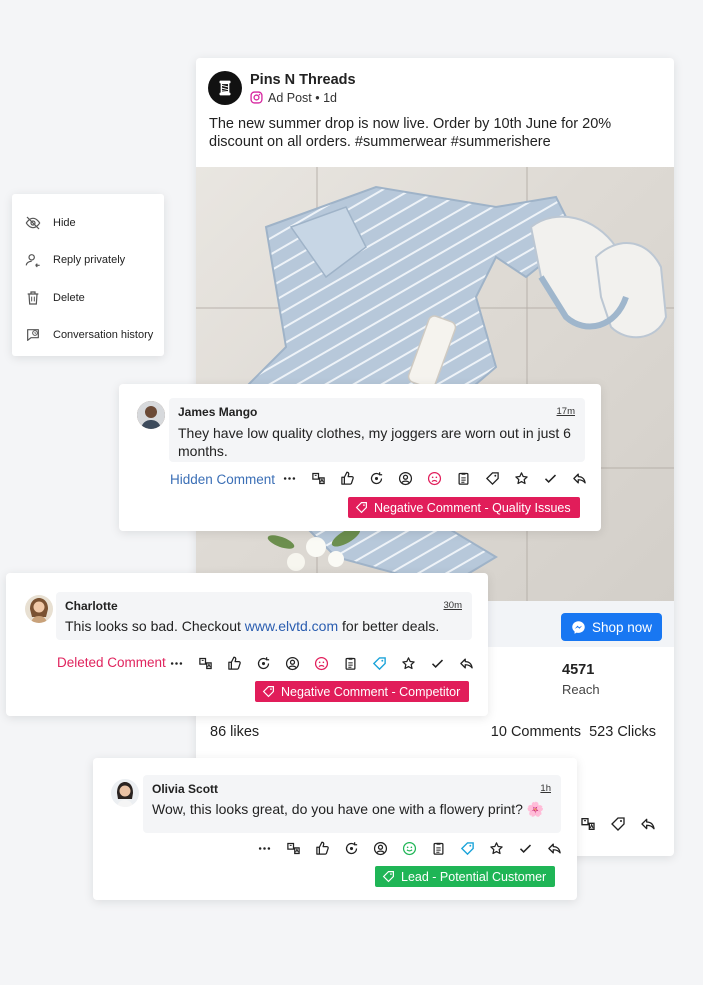 The image size is (703, 985). I want to click on tag-label: Negative Comment - Competitor, so click(371, 691).